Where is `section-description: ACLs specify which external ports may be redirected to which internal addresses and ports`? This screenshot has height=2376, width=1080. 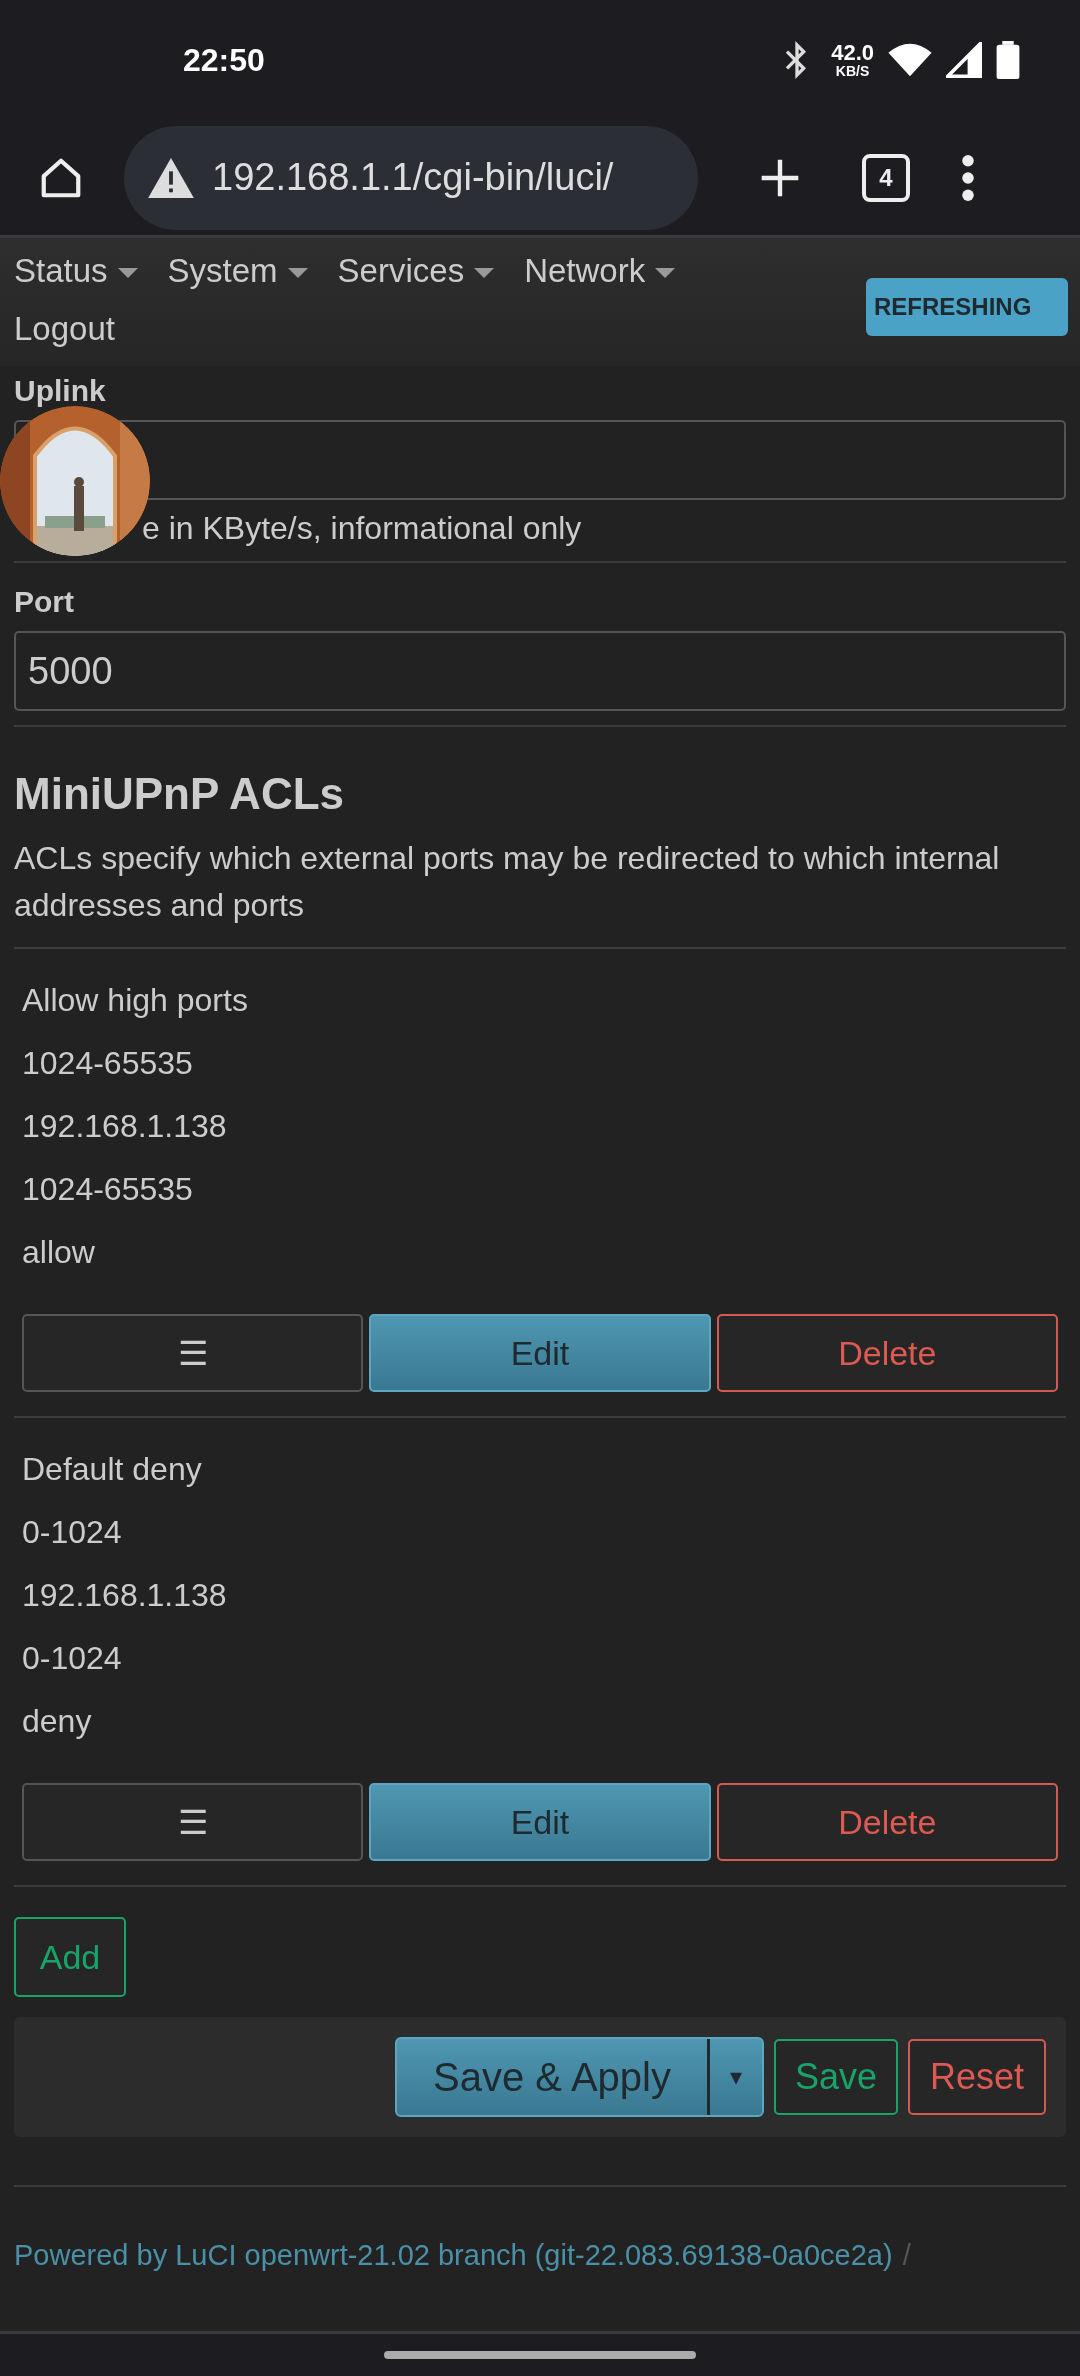 section-description: ACLs specify which external ports may be redirected to which internal addresses and ports is located at coordinates (540, 892).